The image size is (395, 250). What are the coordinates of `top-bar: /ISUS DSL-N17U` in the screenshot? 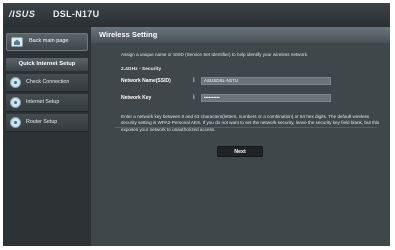 It's located at (196, 15).